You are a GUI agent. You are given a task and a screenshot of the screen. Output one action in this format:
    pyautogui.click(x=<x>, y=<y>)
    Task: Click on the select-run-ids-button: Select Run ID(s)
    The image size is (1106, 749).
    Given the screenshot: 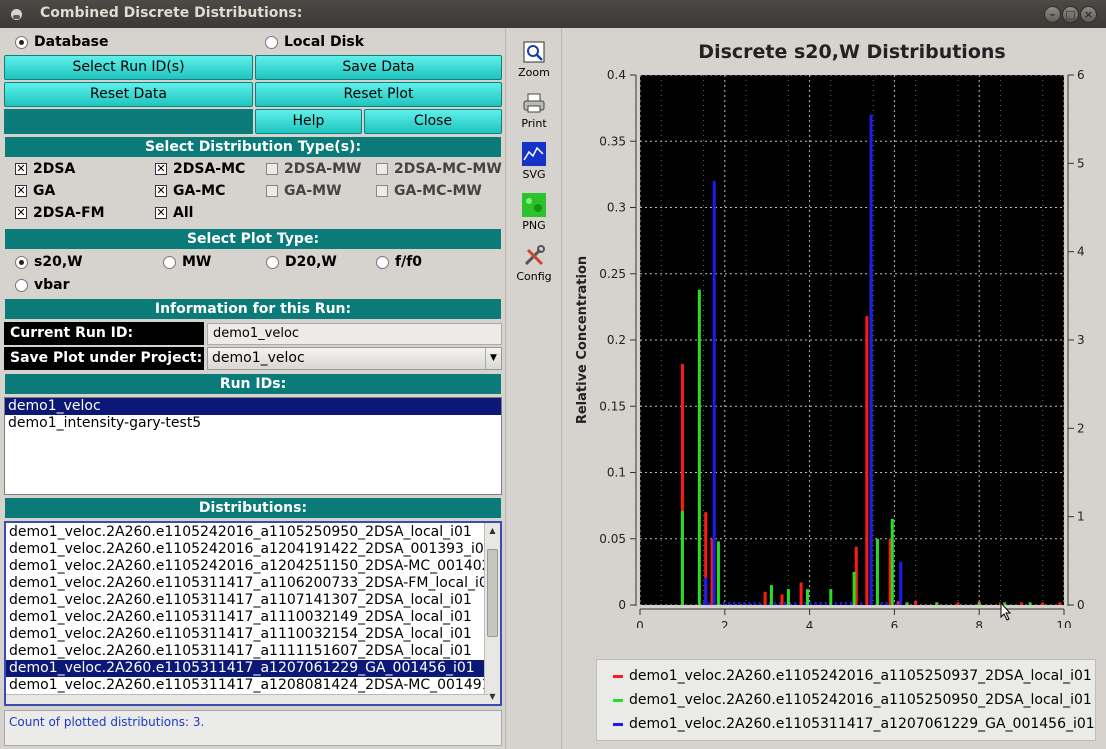 What is the action you would take?
    pyautogui.click(x=128, y=67)
    